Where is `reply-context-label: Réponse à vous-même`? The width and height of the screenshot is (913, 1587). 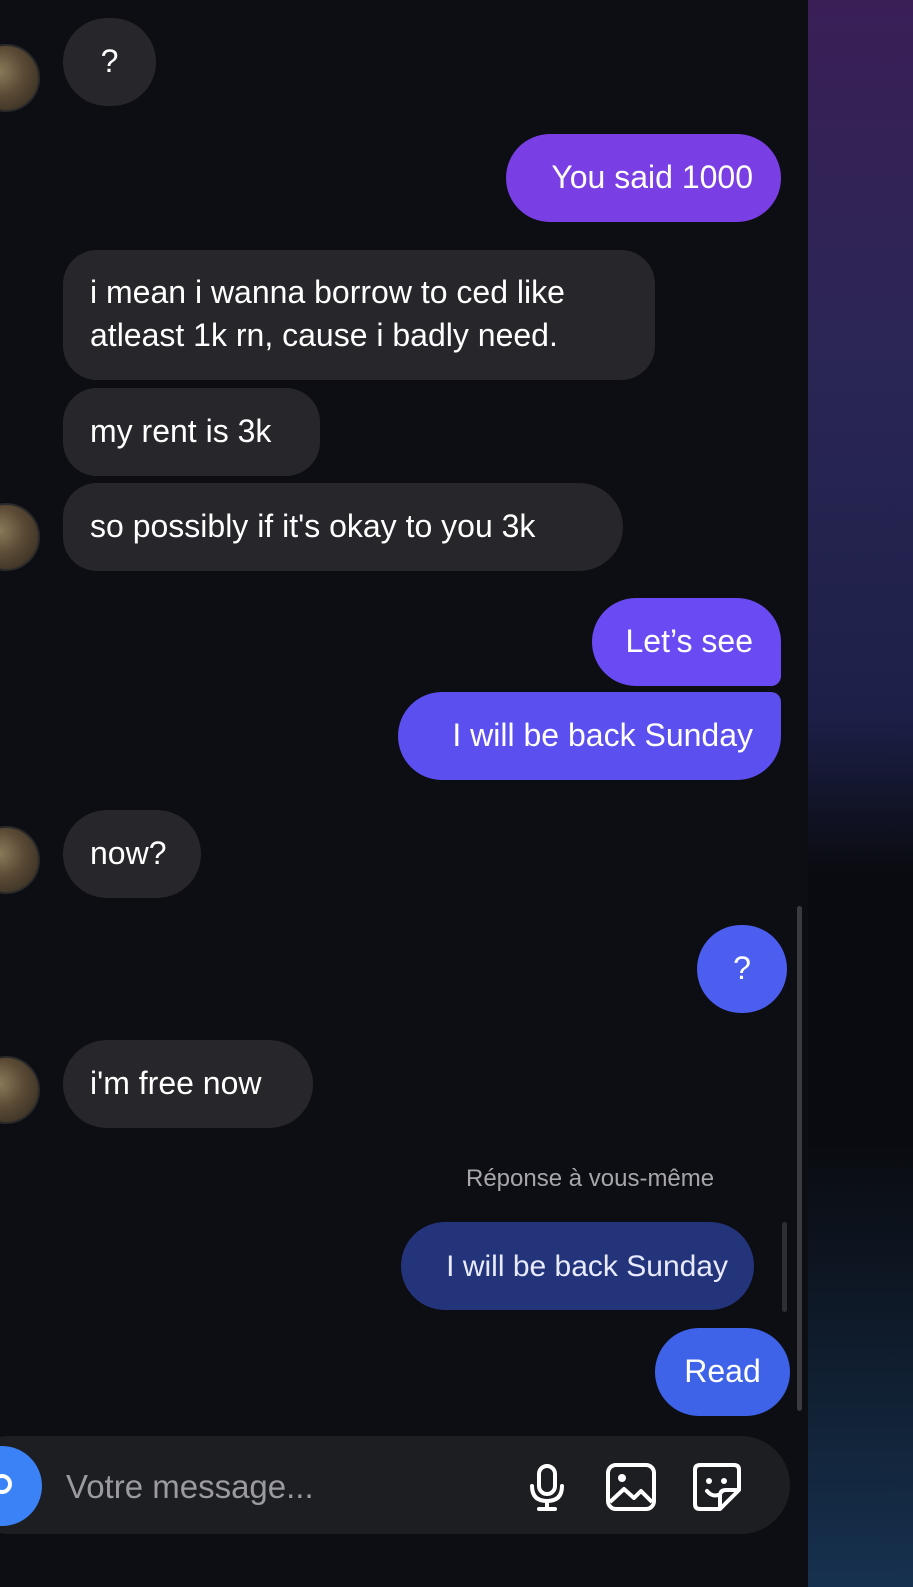
reply-context-label: Réponse à vous-même is located at coordinates (590, 1178).